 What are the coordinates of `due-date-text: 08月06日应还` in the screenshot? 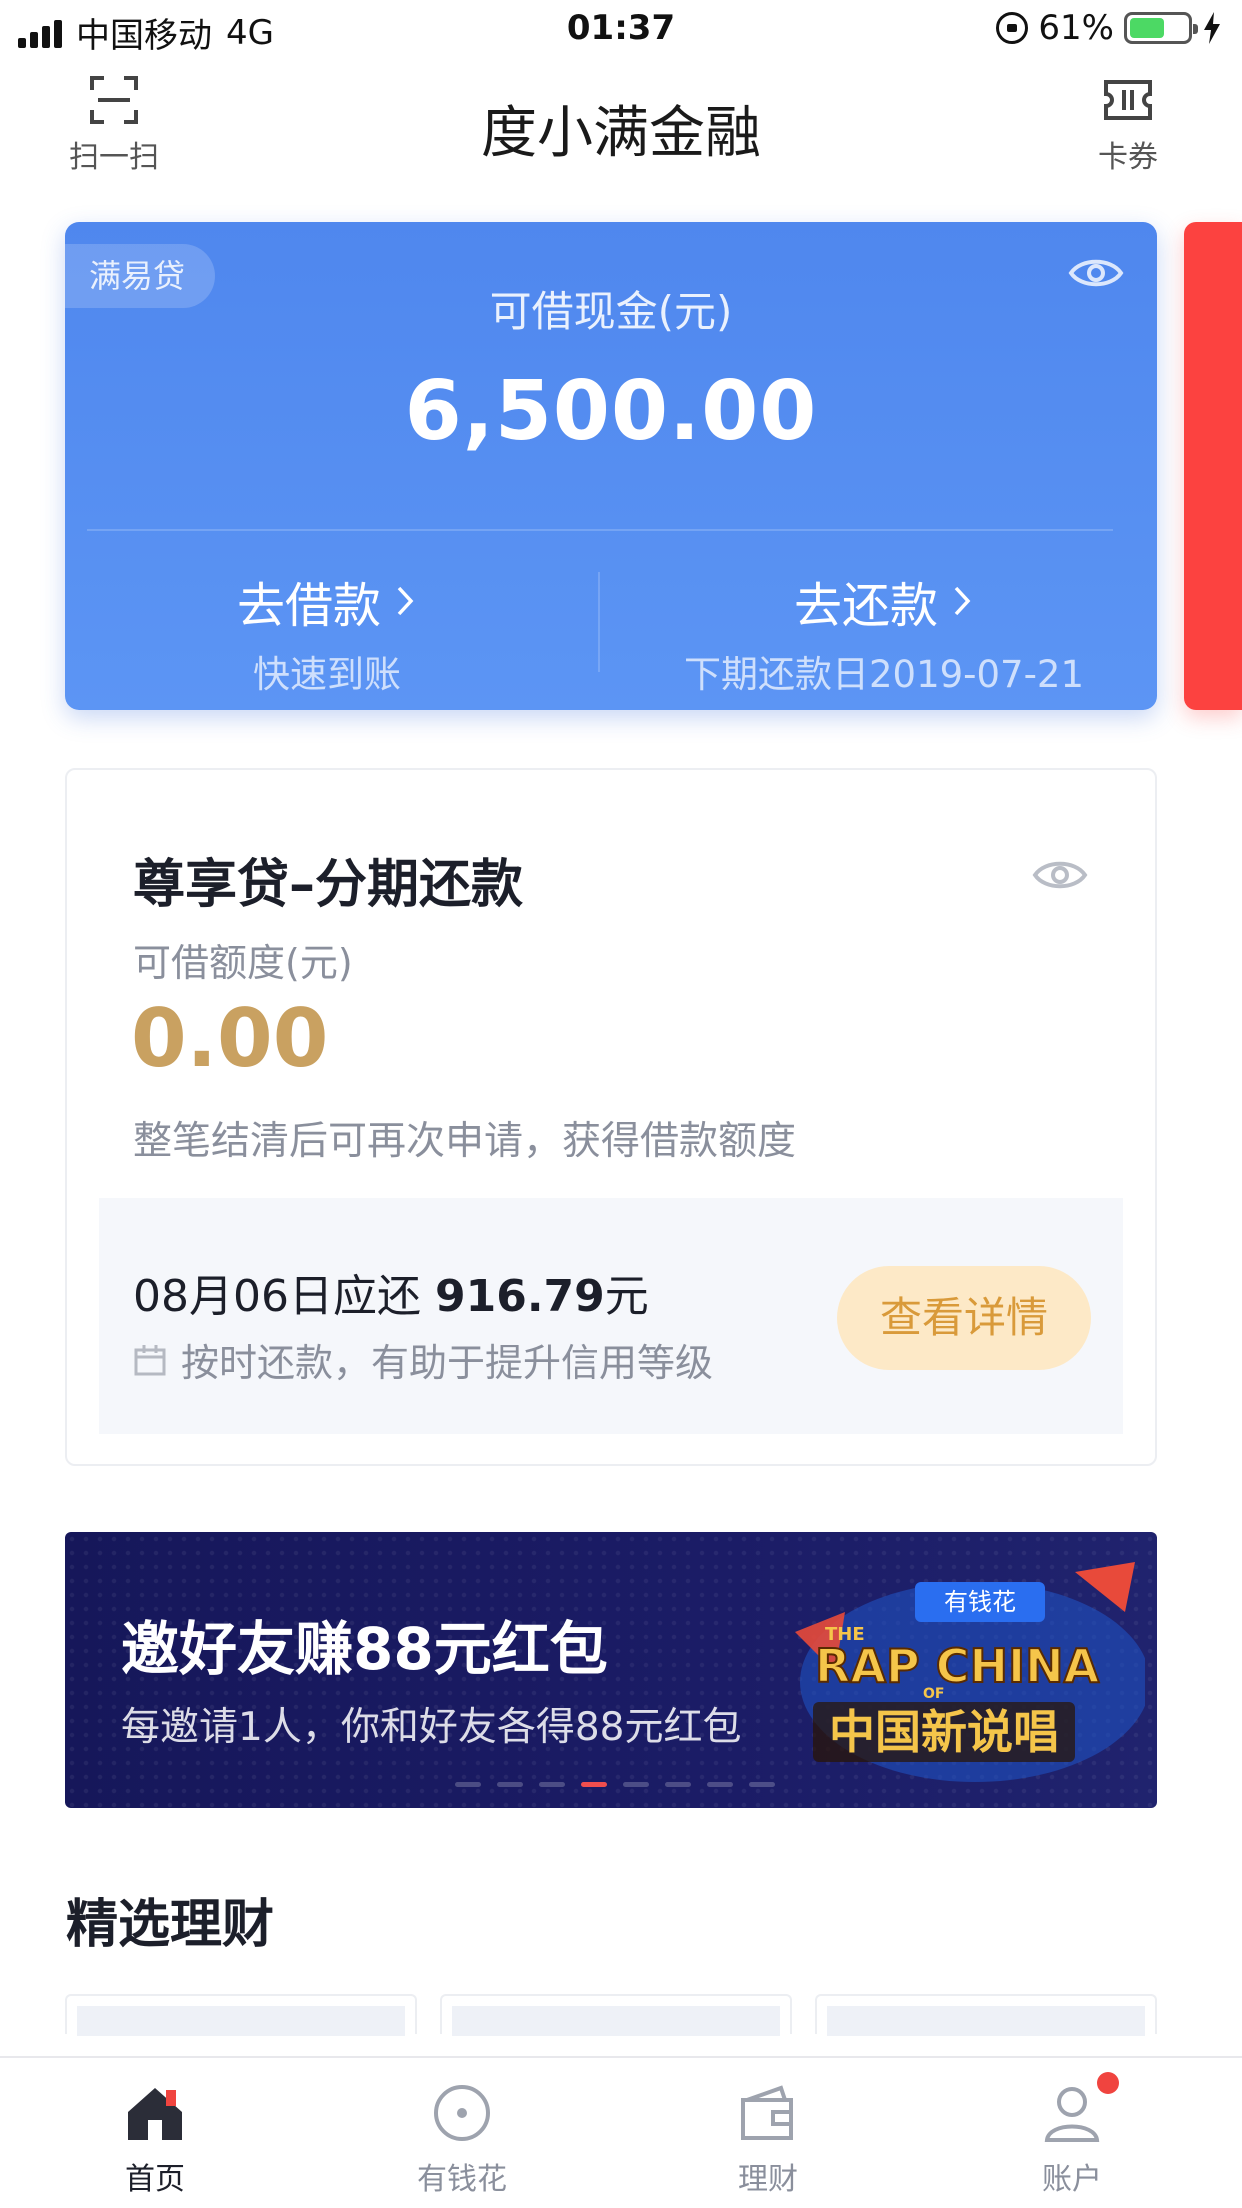 It's located at (277, 1296).